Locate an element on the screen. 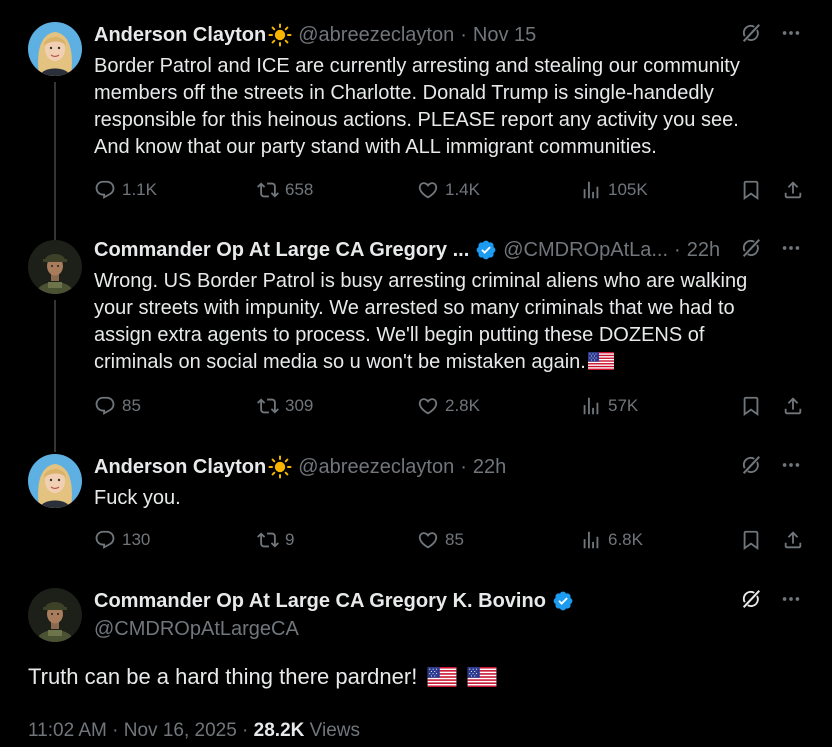 This screenshot has height=747, width=832. repost-count: 309 is located at coordinates (299, 405).